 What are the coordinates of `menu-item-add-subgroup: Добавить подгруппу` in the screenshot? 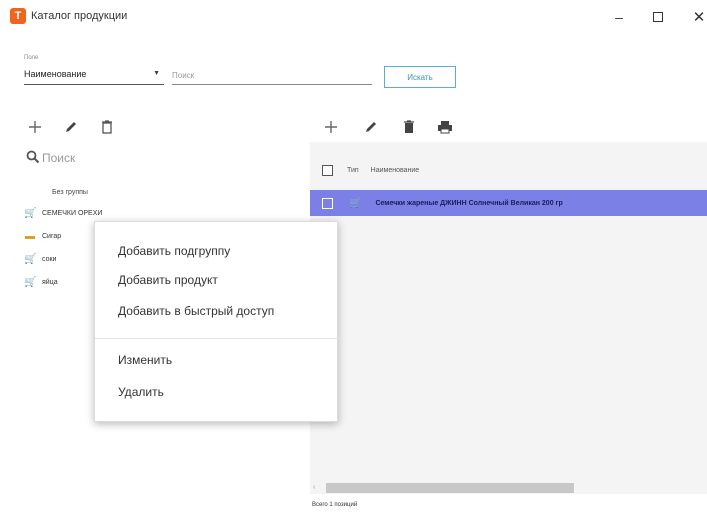 It's located at (174, 251).